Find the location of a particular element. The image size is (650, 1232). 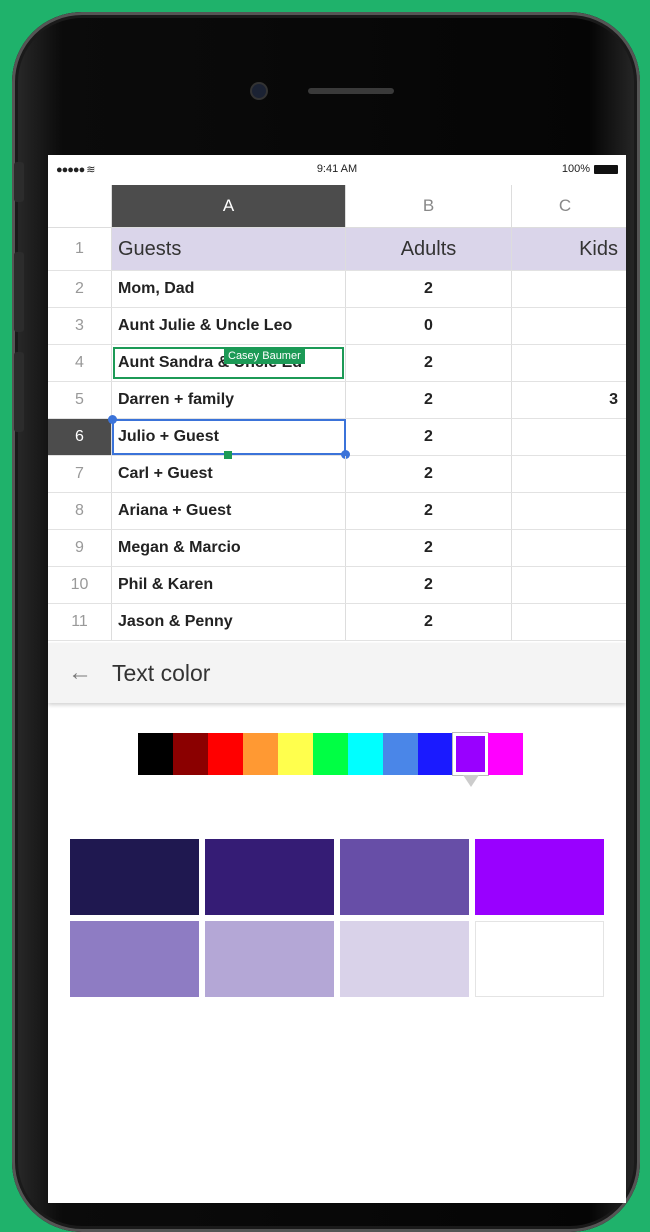

cell-b6: 2 is located at coordinates (429, 437).